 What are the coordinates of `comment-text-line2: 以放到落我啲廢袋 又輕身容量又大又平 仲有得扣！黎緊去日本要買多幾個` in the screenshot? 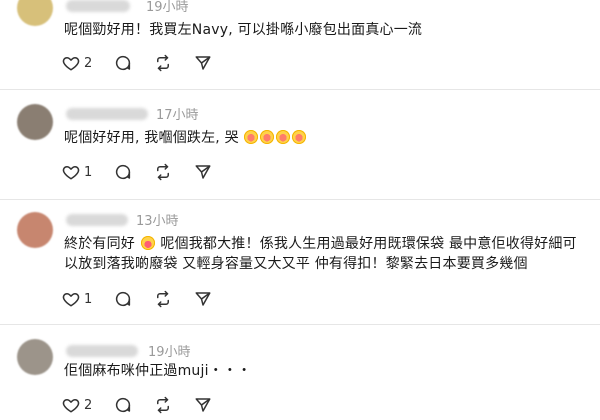 It's located at (296, 264).